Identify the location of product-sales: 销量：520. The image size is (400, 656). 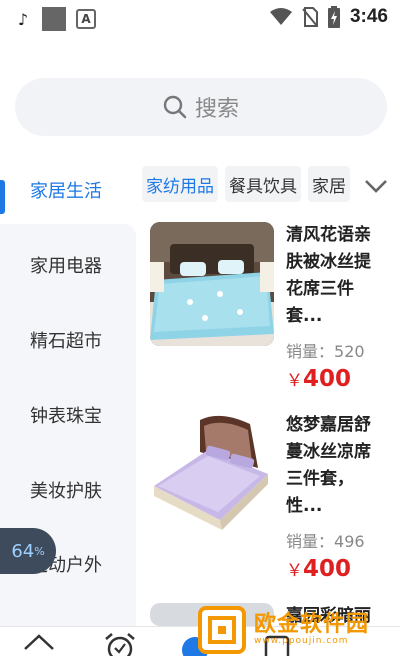
(325, 350).